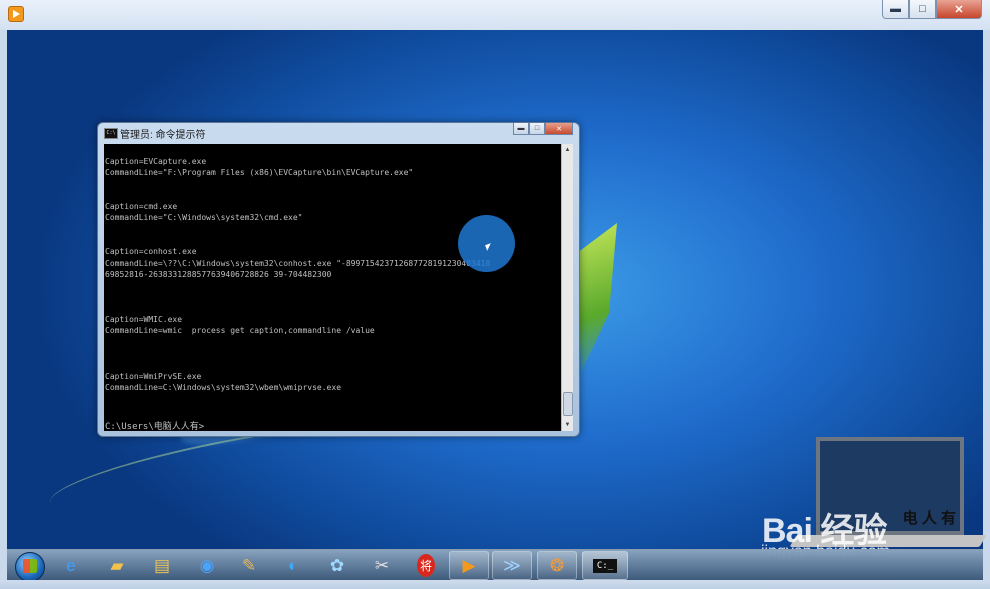  Describe the element at coordinates (567, 287) in the screenshot. I see `cmd-scrollbar: ▲ ▼` at that location.